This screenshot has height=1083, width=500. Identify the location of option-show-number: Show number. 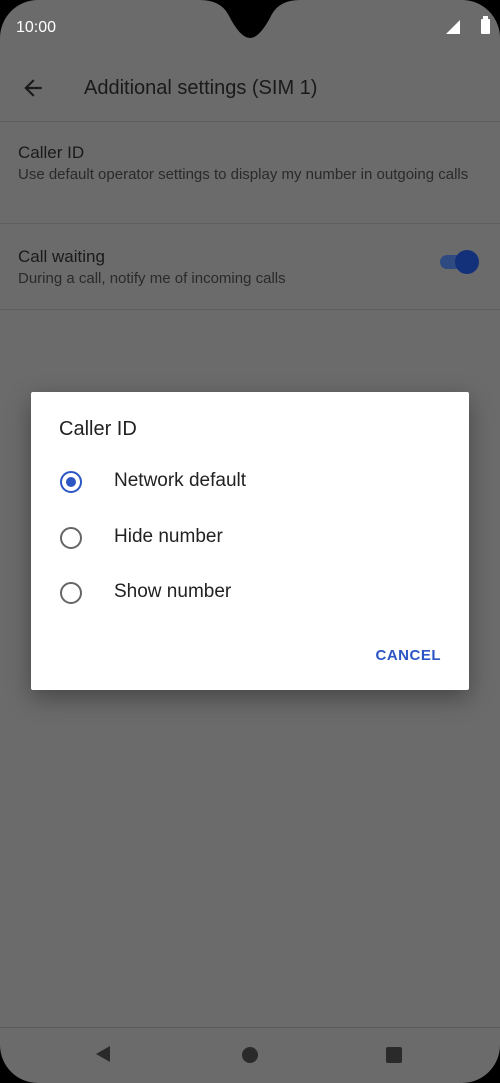
(249, 595).